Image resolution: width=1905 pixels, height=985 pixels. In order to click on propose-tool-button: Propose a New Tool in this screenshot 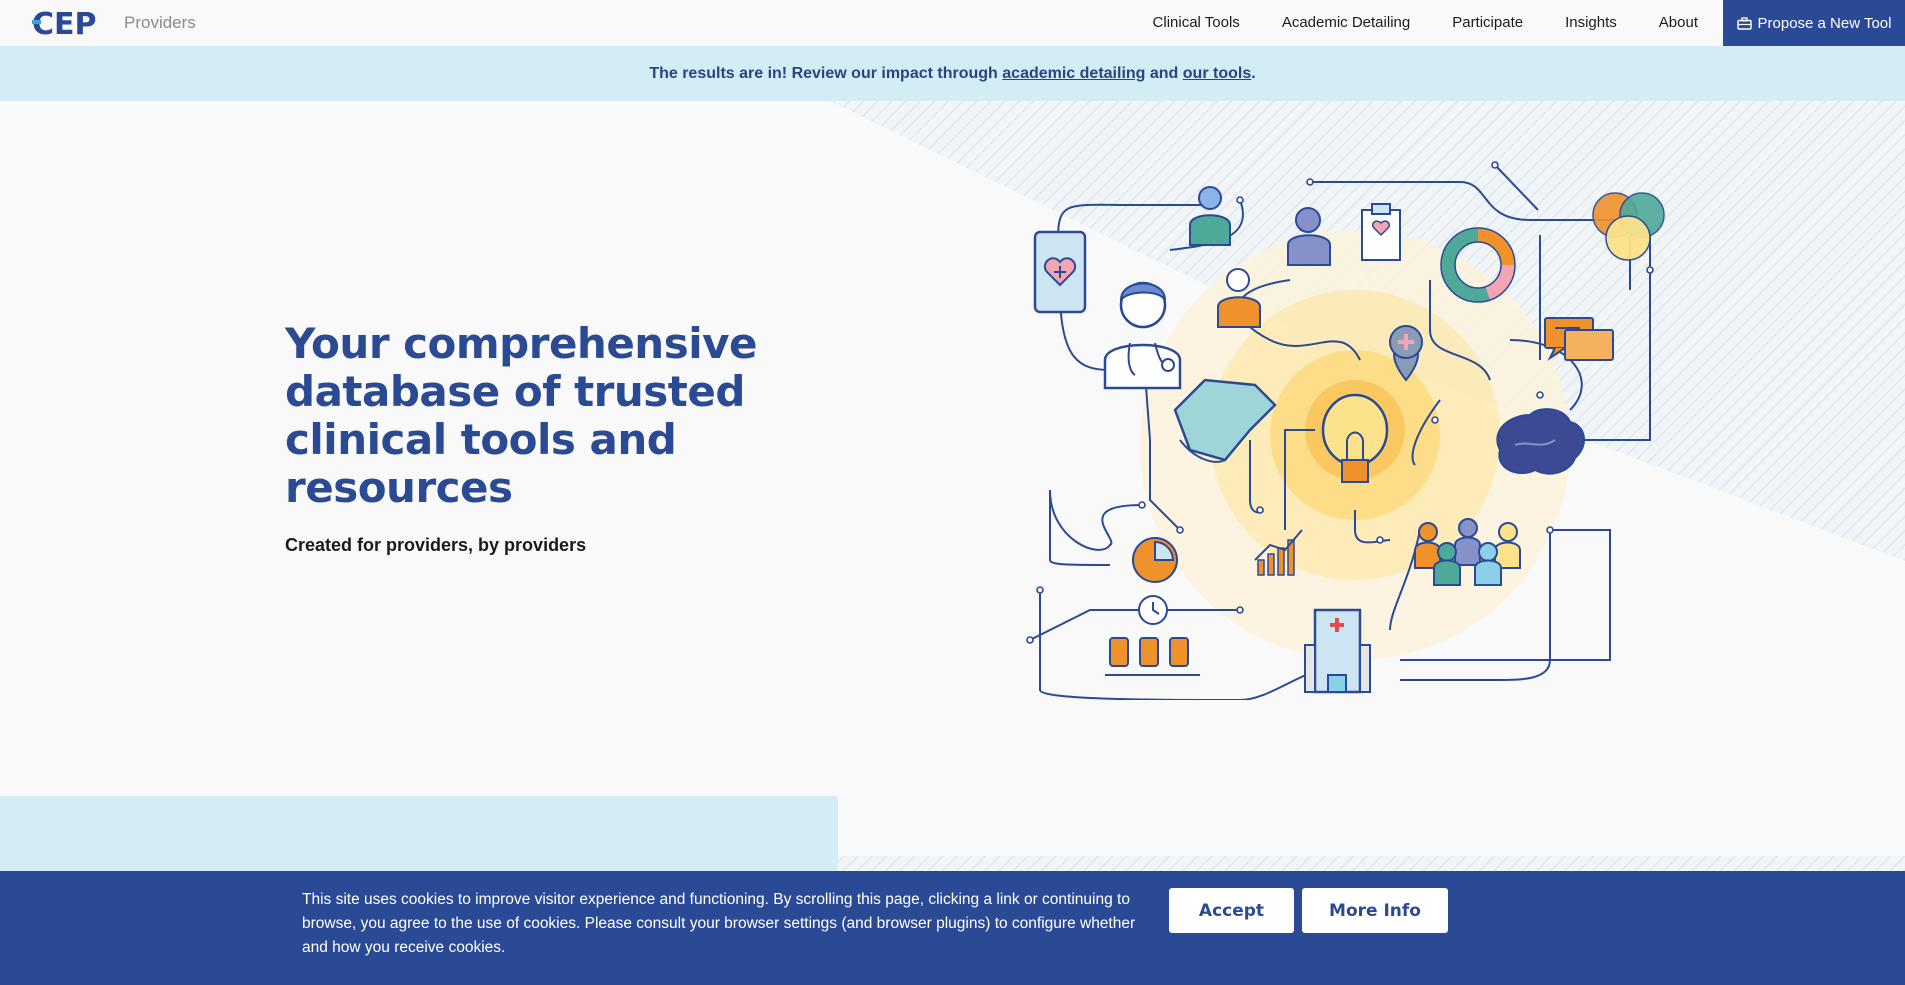, I will do `click(1814, 23)`.